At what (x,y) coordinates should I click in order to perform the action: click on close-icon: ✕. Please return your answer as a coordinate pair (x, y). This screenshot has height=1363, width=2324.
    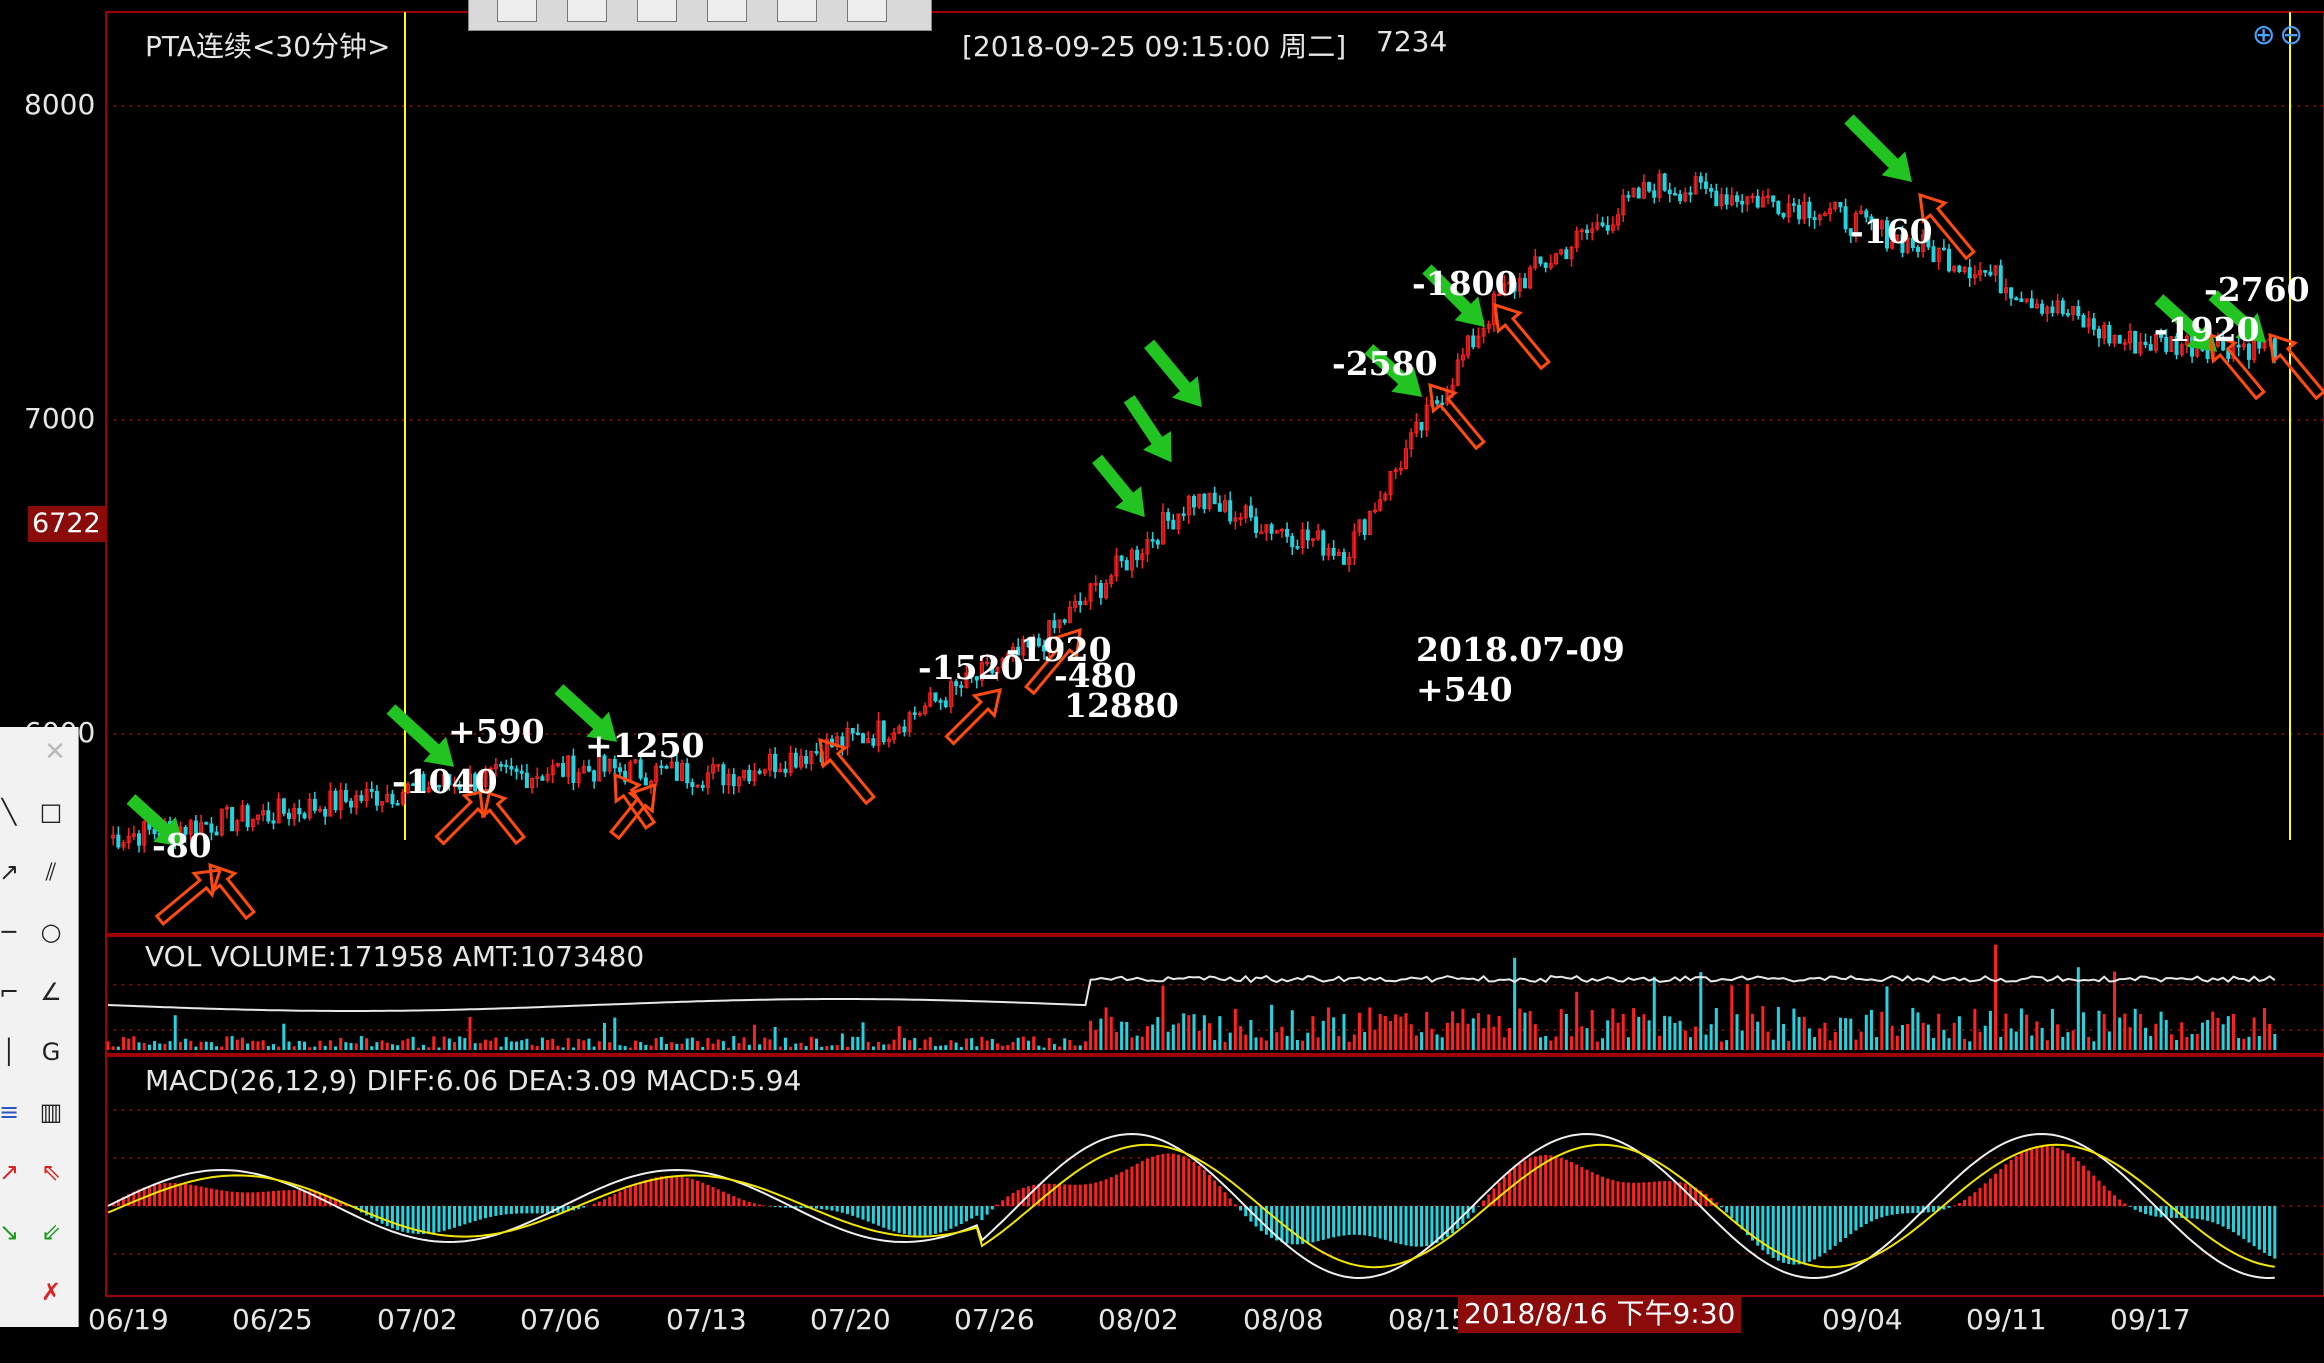
    Looking at the image, I should click on (55, 752).